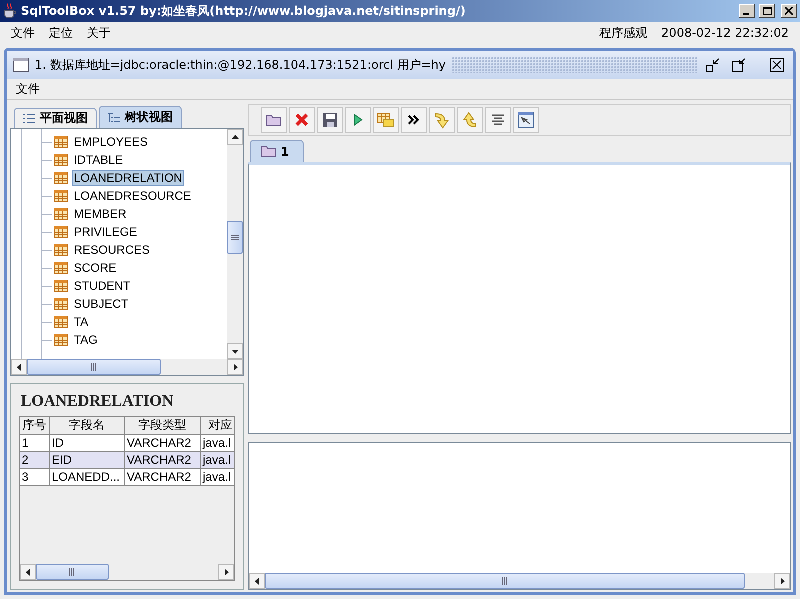 The height and width of the screenshot is (599, 800). What do you see at coordinates (81, 322) in the screenshot?
I see `tree-item: TA` at bounding box center [81, 322].